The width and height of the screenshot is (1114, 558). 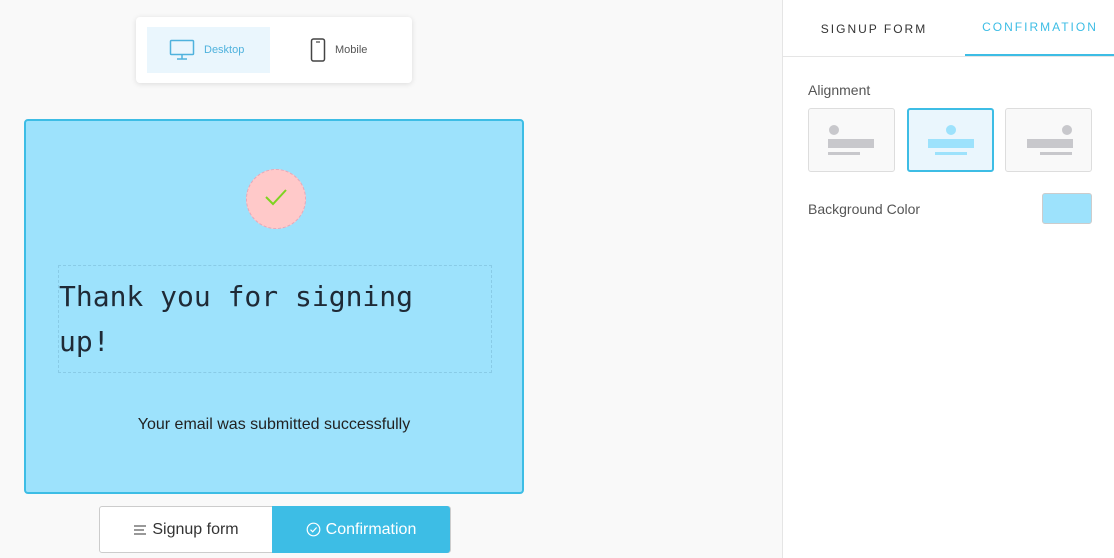 I want to click on alignment-left-option, so click(x=851, y=140).